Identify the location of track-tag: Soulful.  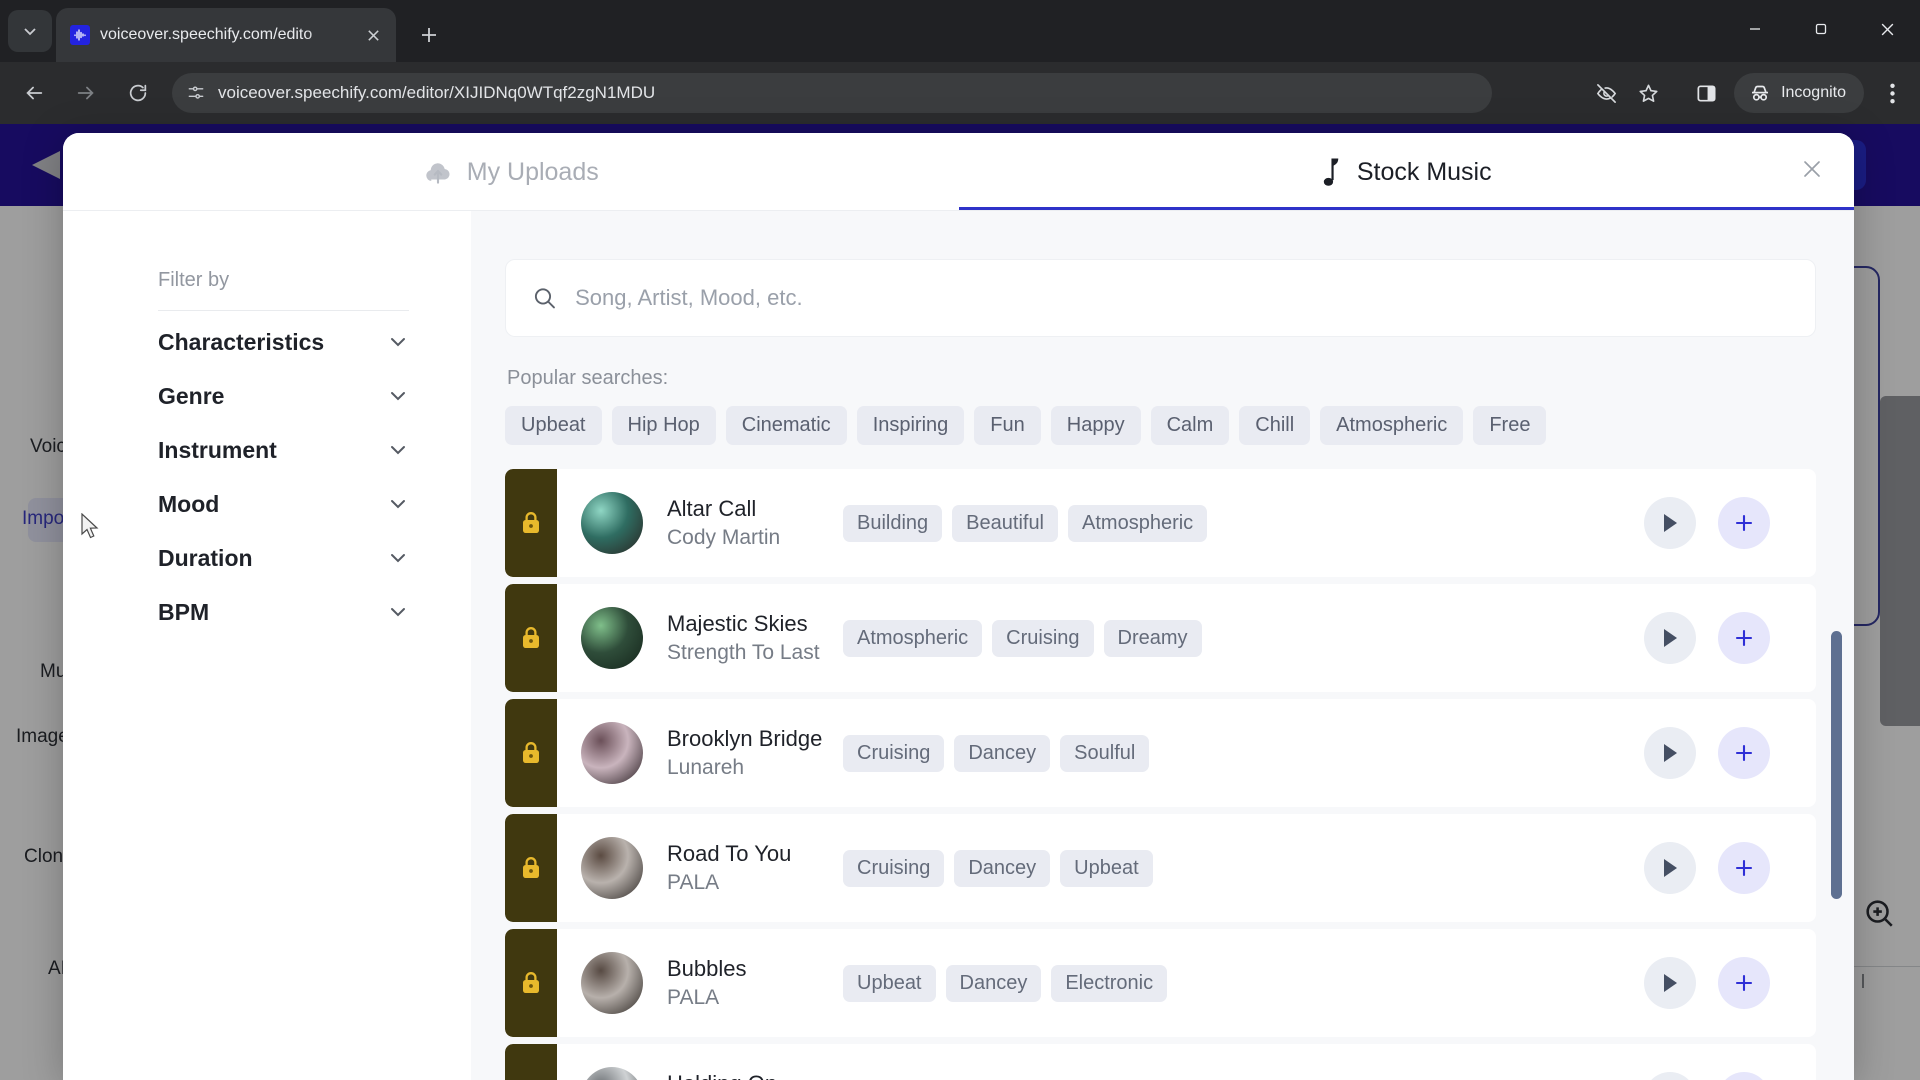
(1105, 753).